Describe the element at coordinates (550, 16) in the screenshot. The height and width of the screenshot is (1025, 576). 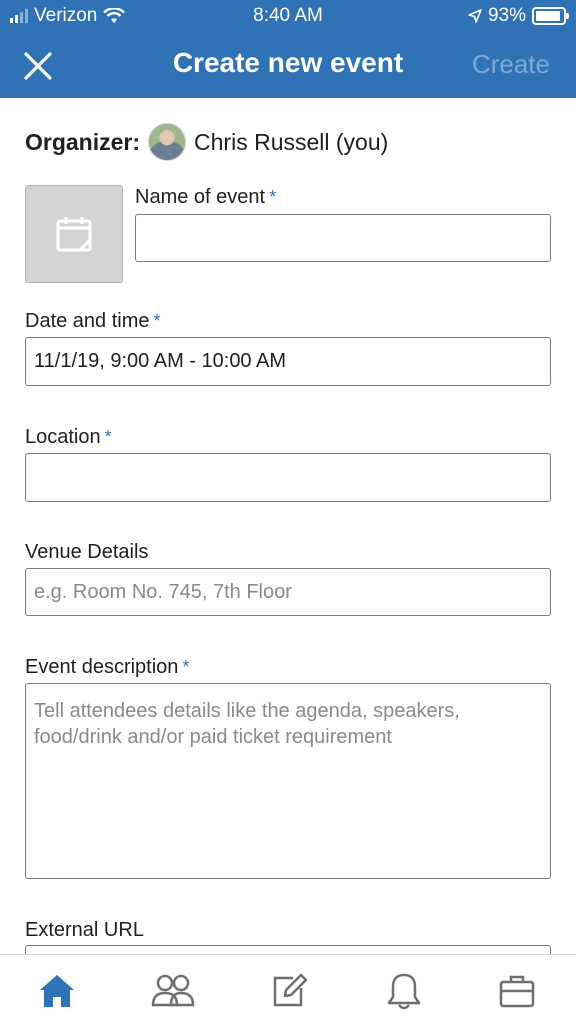
I see `battery-icon` at that location.